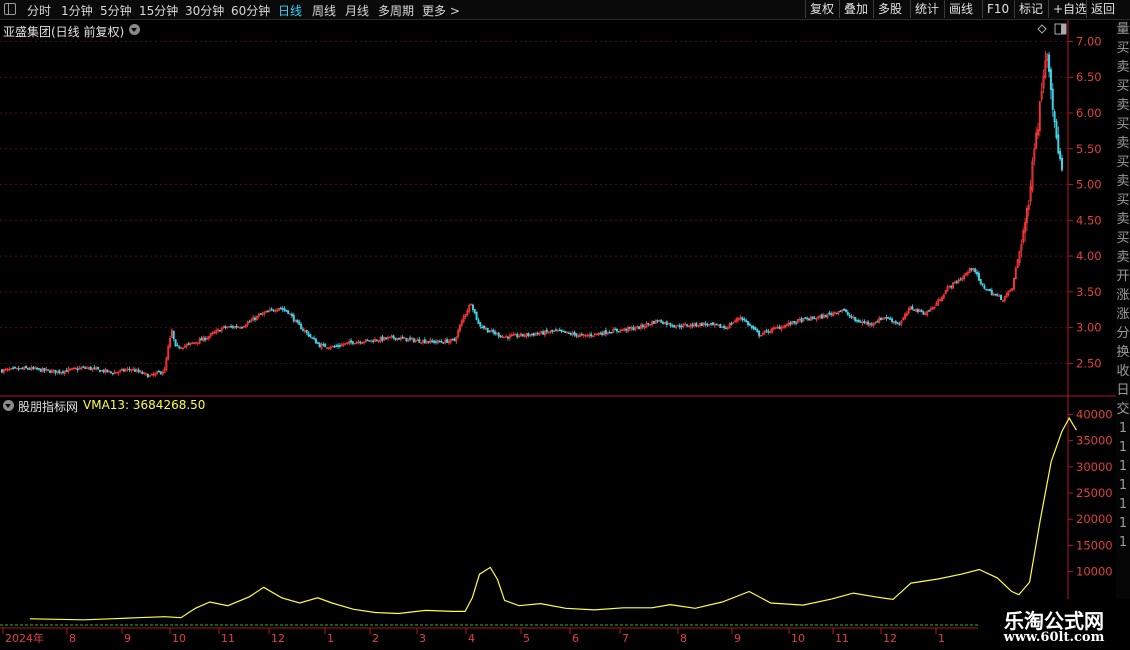  I want to click on tab-60min: 60分钟, so click(250, 10).